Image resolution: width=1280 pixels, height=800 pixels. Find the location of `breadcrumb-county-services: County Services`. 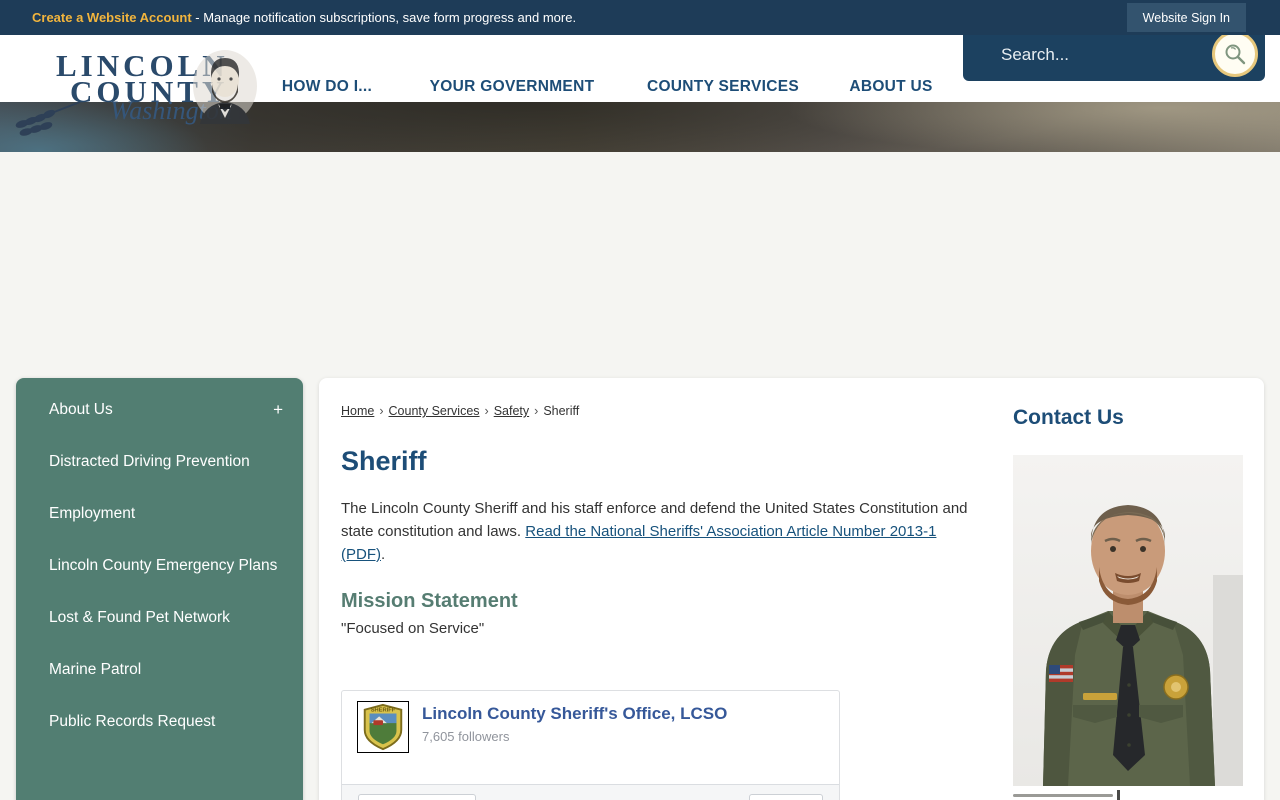

breadcrumb-county-services: County Services is located at coordinates (434, 411).